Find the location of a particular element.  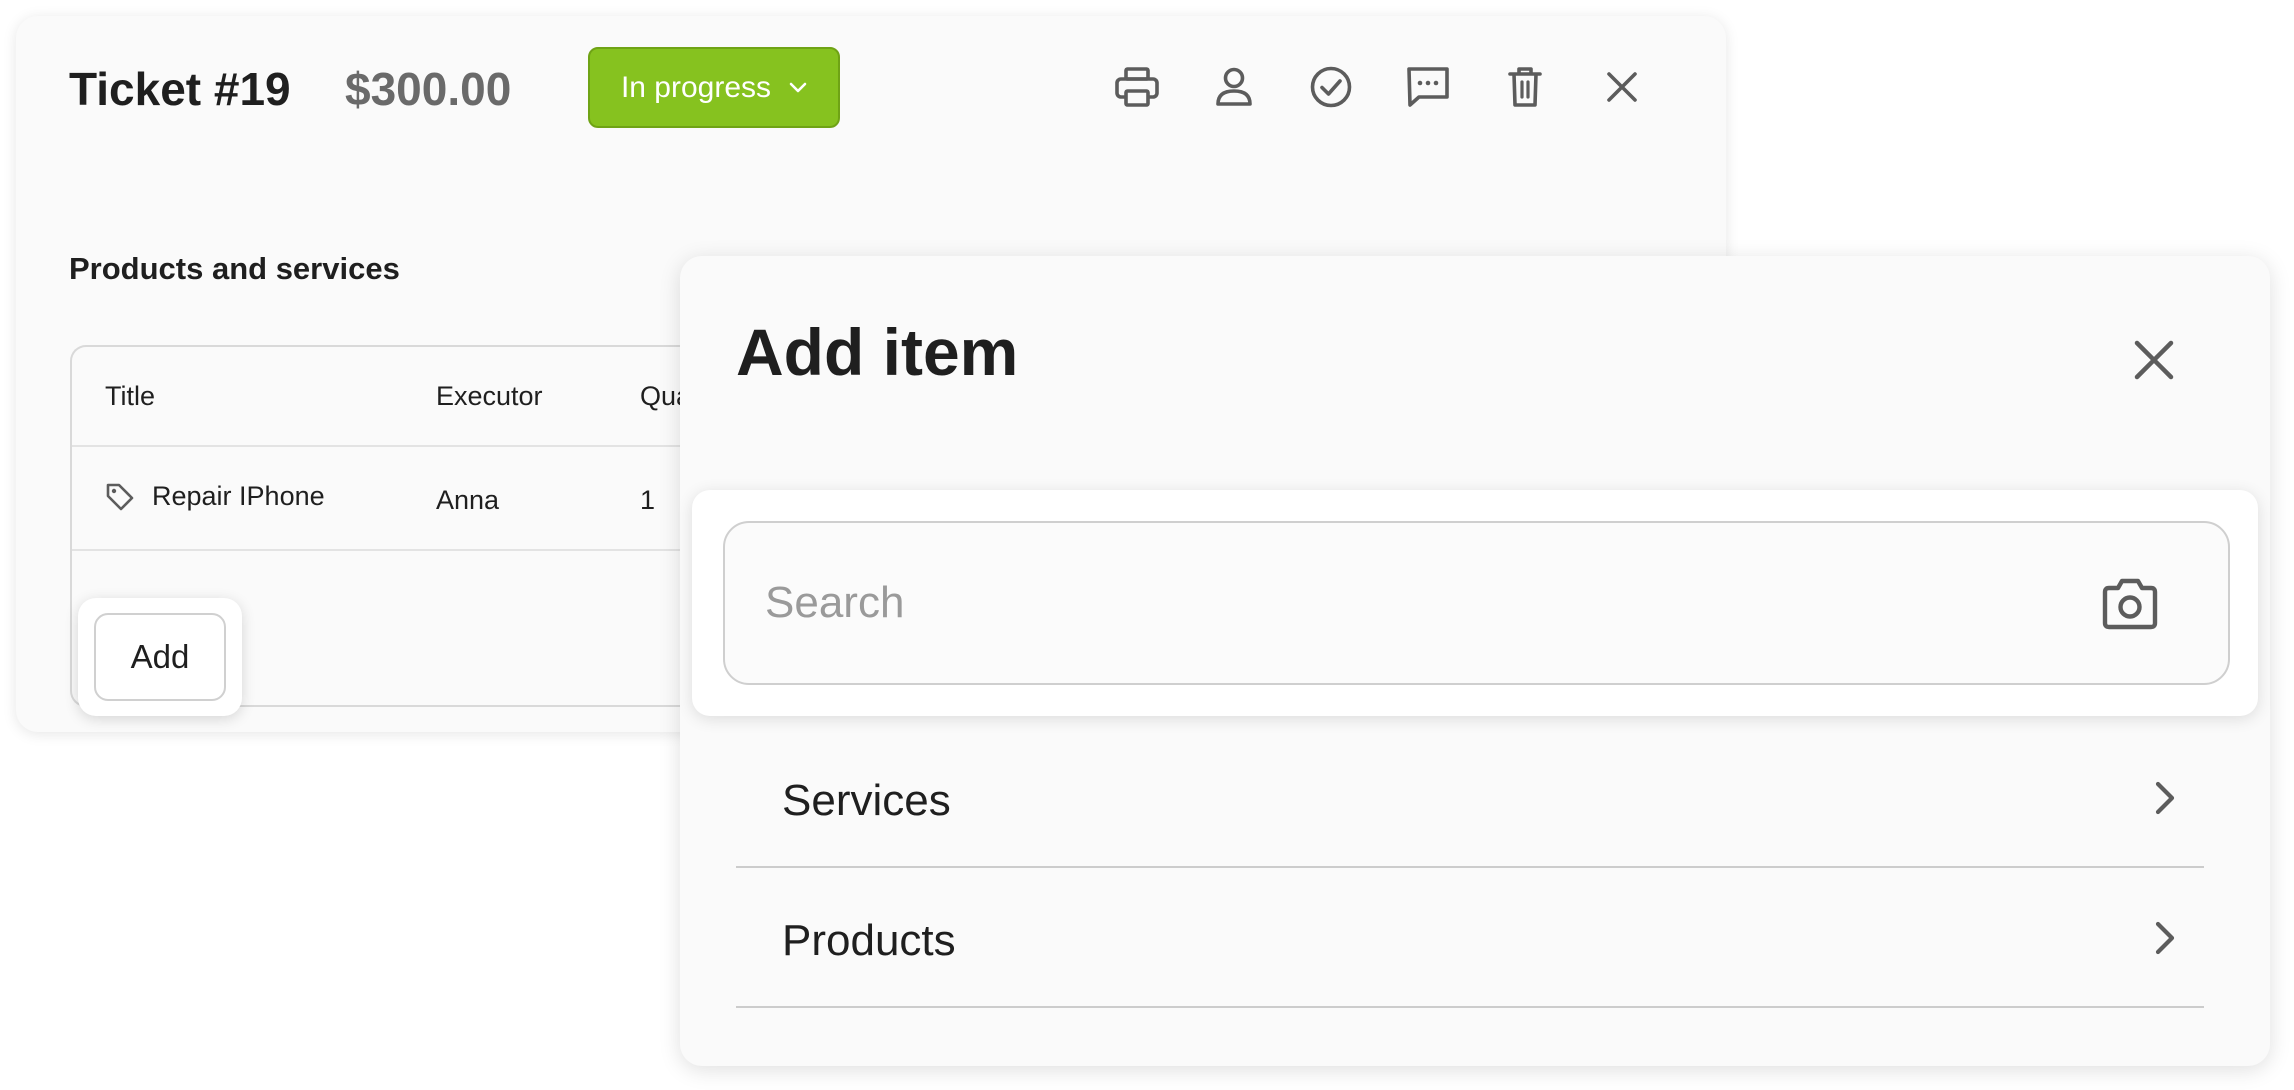

close-ticket-button is located at coordinates (1622, 87).